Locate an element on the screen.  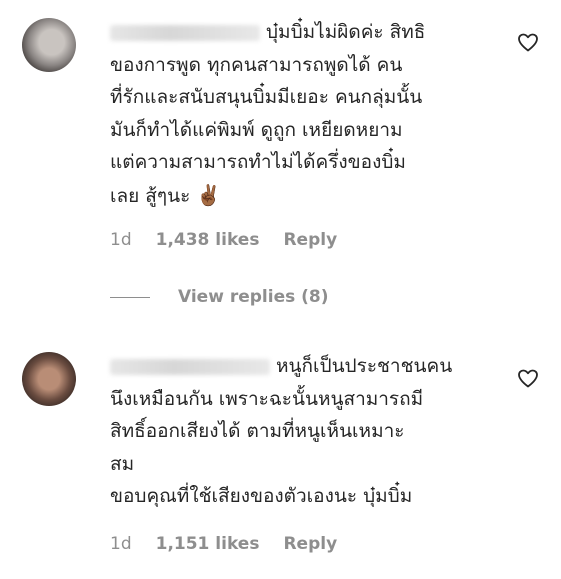
comment-meta: 1d 1,151 likes Reply is located at coordinates (223, 544).